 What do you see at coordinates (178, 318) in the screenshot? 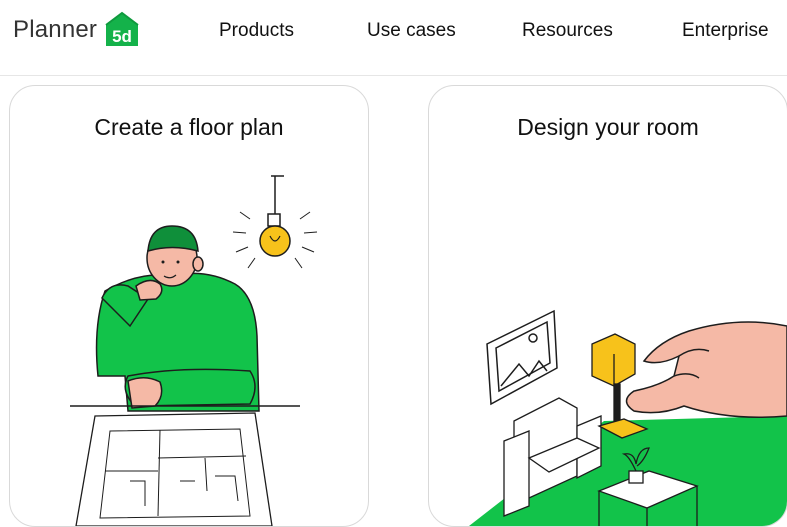
I see `person-figure` at bounding box center [178, 318].